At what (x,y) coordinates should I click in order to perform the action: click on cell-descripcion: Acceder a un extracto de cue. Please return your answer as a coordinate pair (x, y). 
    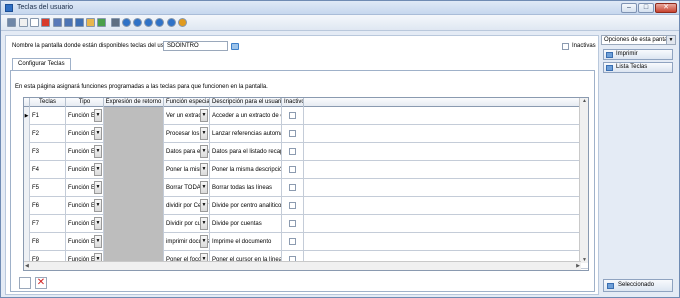
    Looking at the image, I should click on (246, 116).